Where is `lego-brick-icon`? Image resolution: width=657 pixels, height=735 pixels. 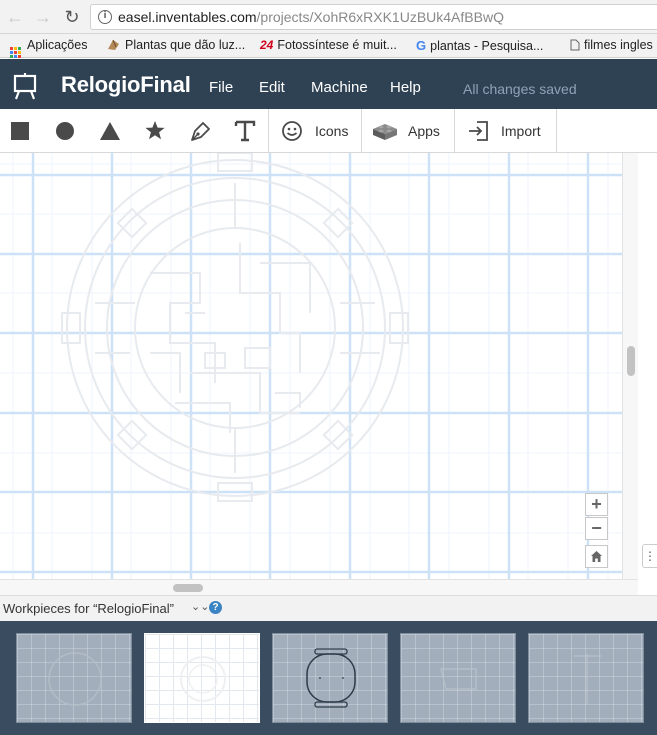 lego-brick-icon is located at coordinates (385, 132).